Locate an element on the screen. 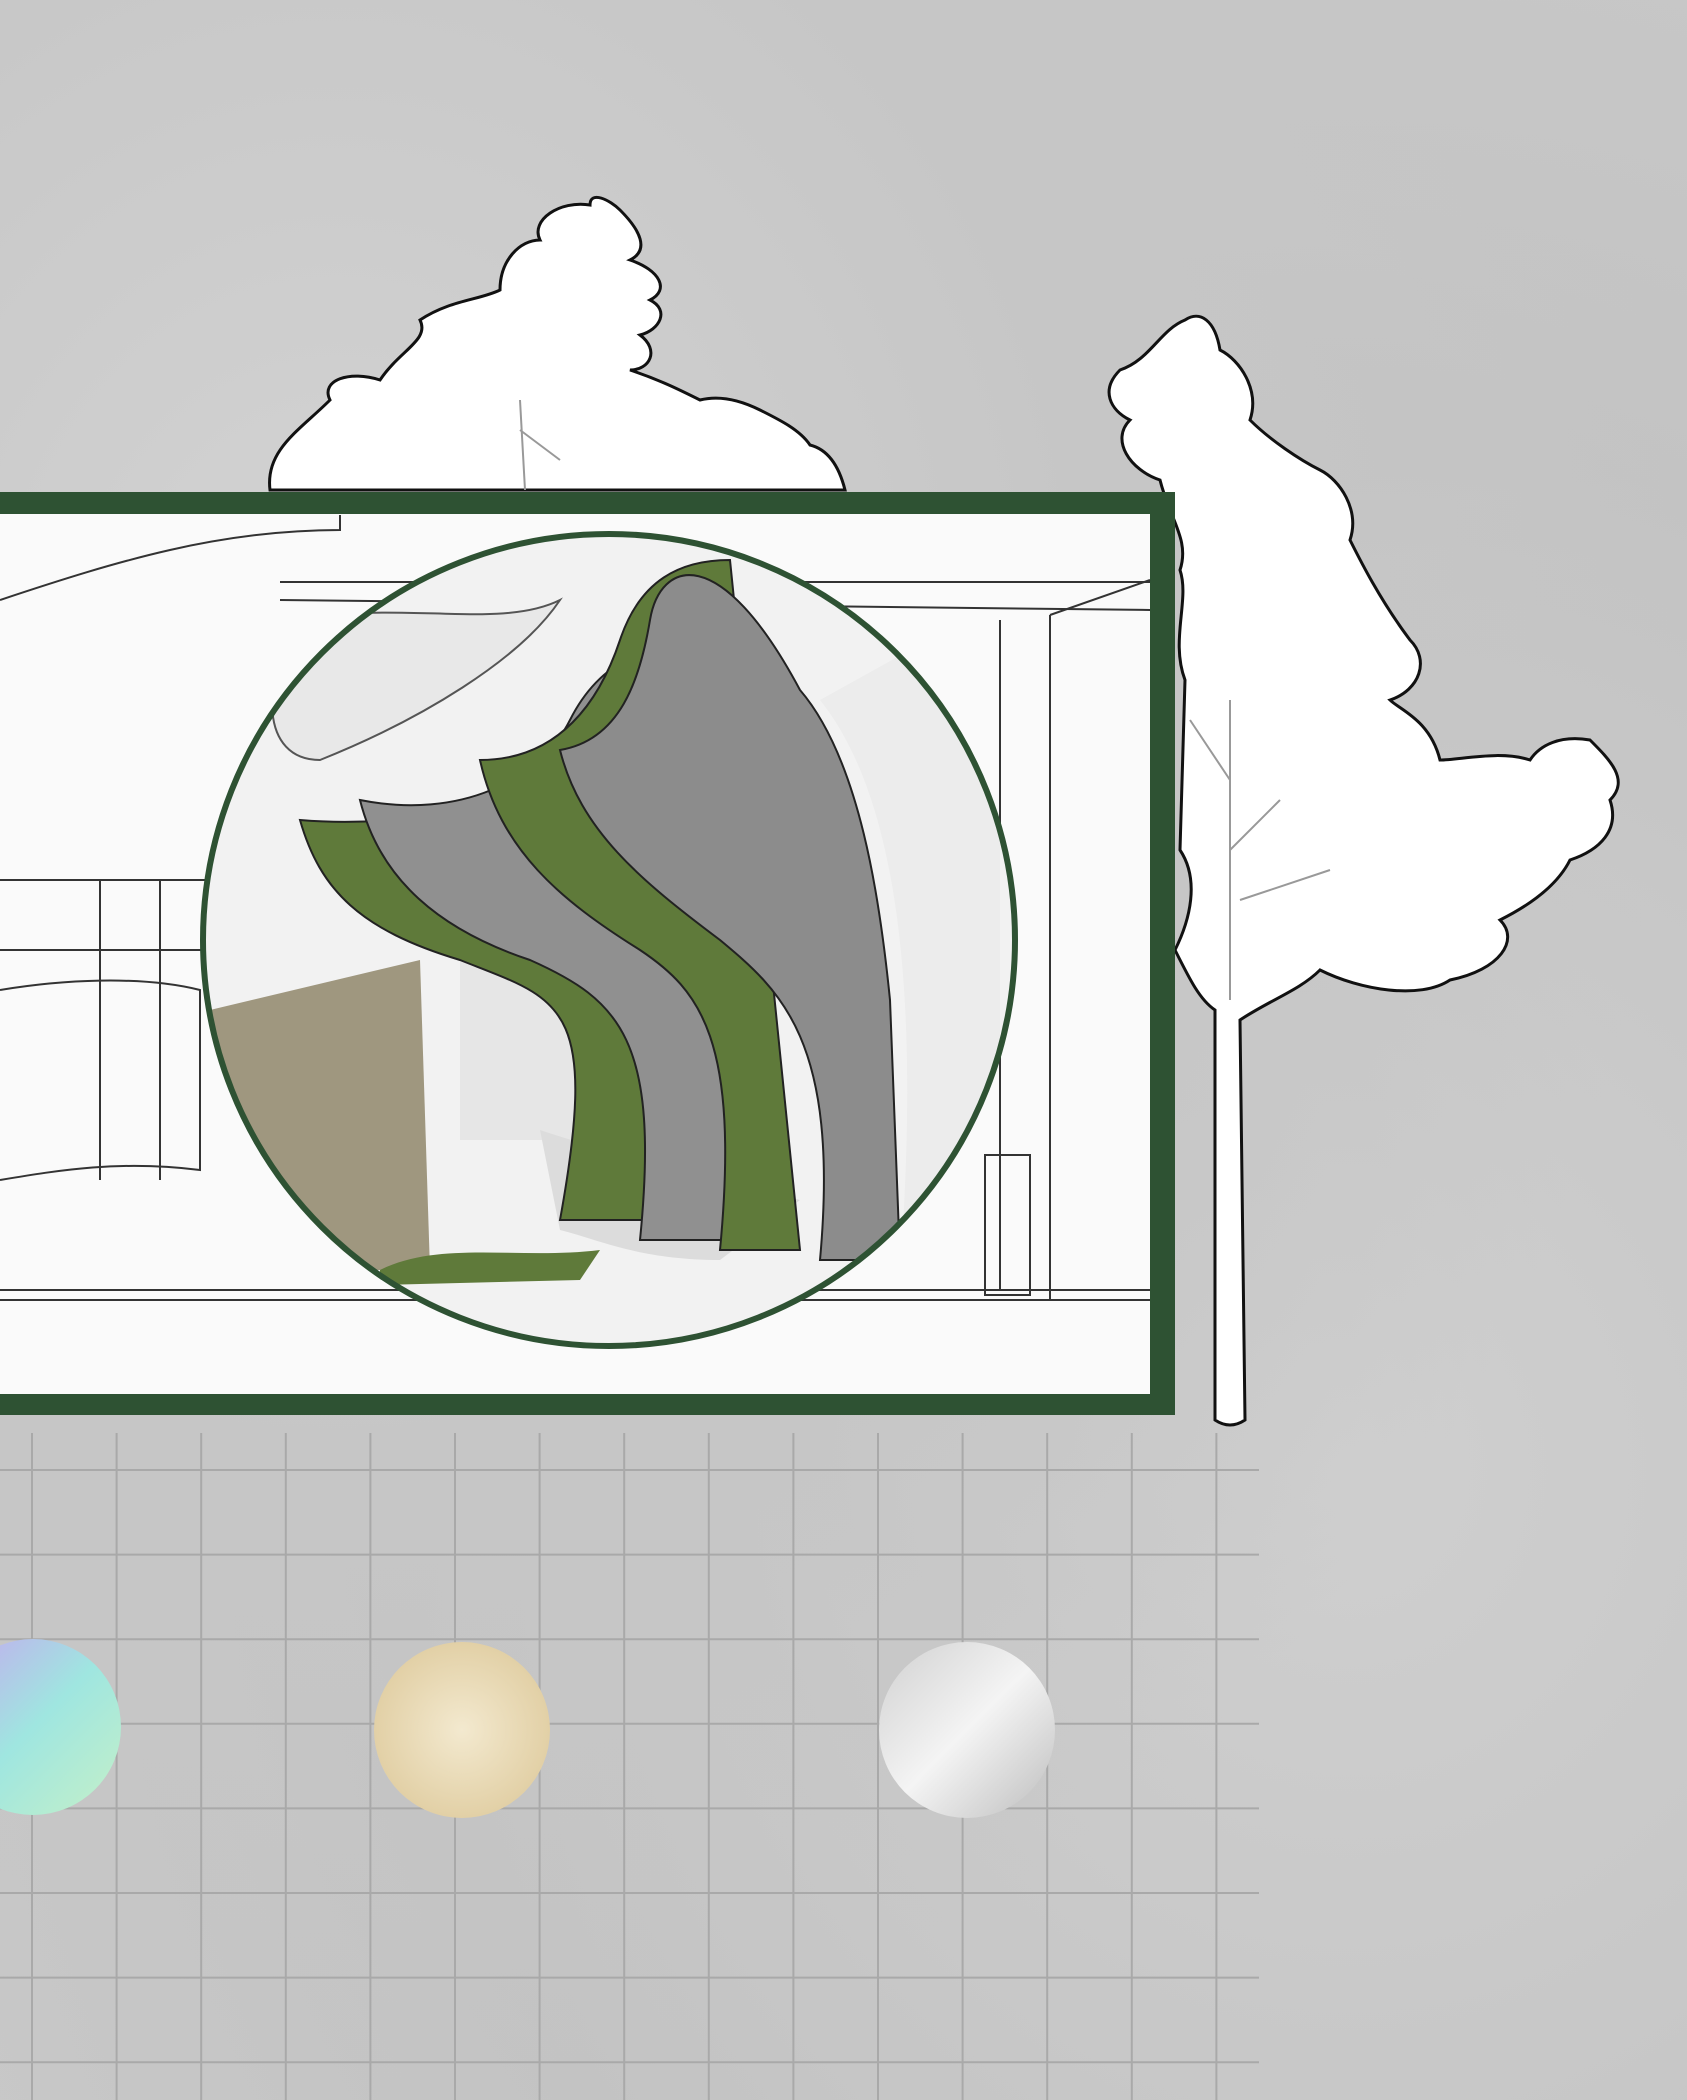 The width and height of the screenshot is (1687, 2100). swatch-iridescent is located at coordinates (60, 1727).